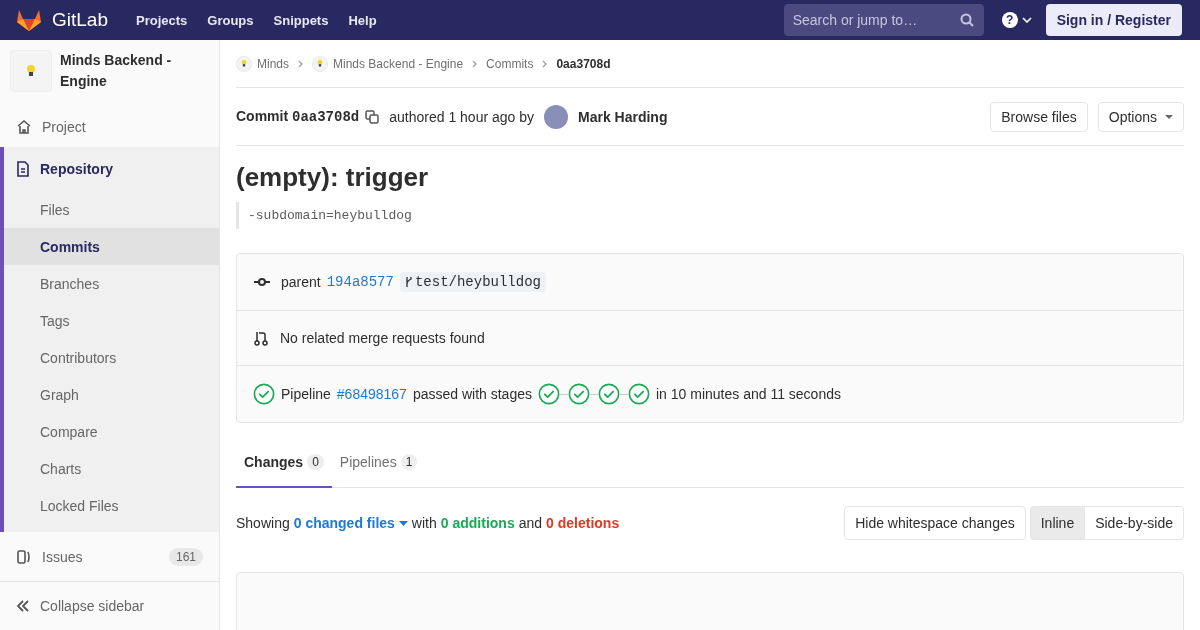  What do you see at coordinates (111, 394) in the screenshot?
I see `sidebar-subitem: Graph` at bounding box center [111, 394].